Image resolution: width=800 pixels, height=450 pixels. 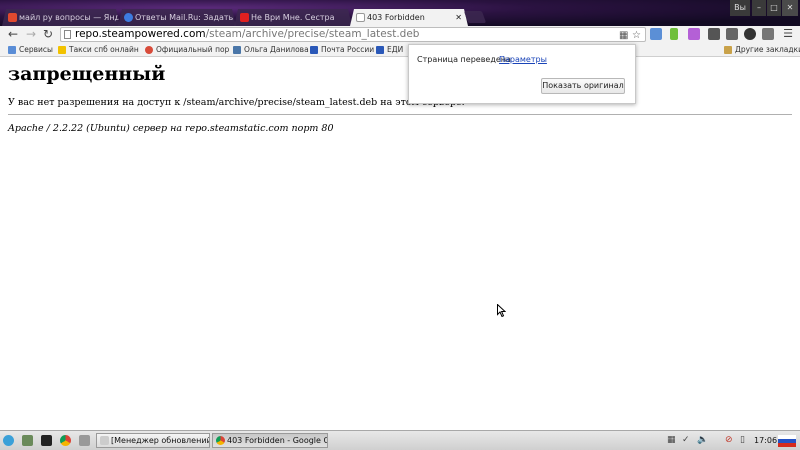 What do you see at coordinates (149, 50) in the screenshot?
I see `portal-icon` at bounding box center [149, 50].